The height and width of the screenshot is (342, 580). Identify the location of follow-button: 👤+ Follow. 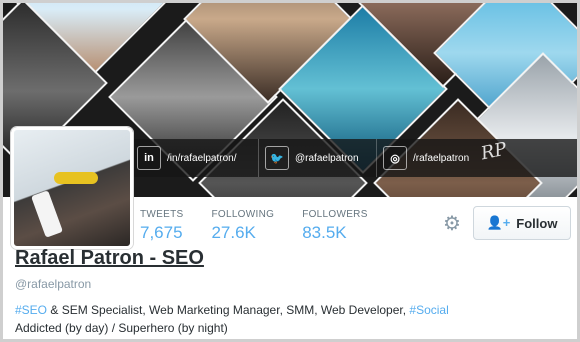
(522, 223).